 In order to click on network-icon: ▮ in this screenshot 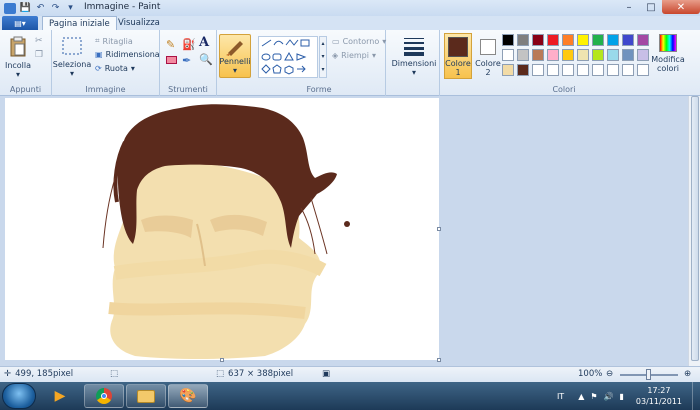, I will do `click(621, 396)`.